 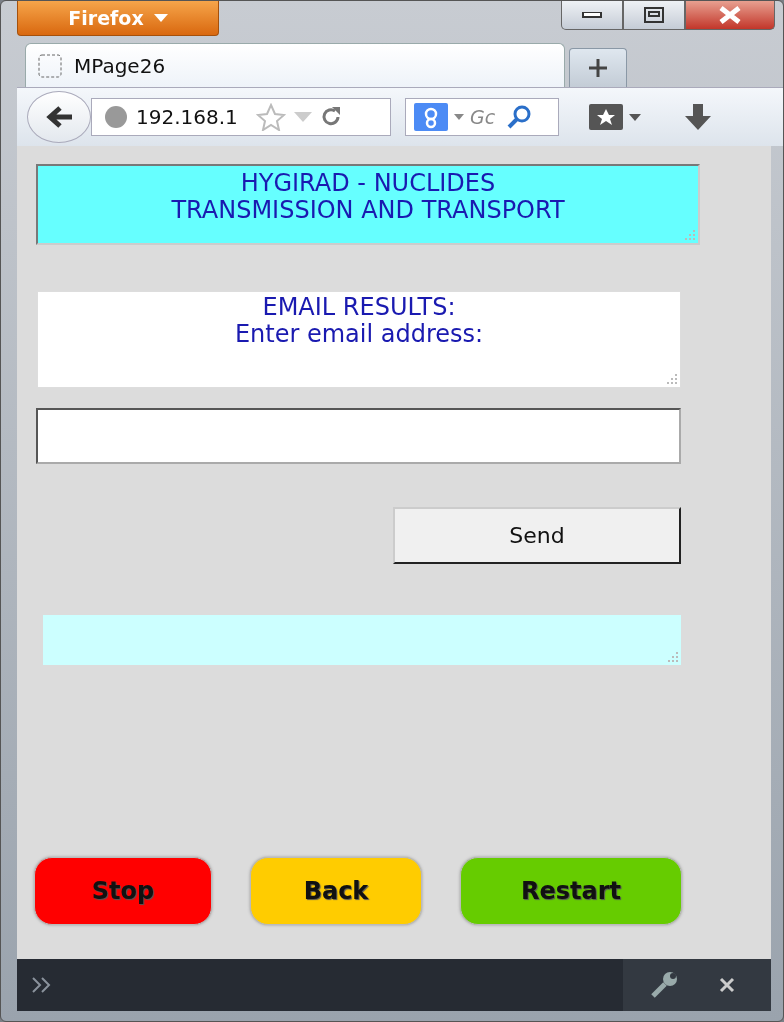 What do you see at coordinates (431, 117) in the screenshot?
I see `google-logo-icon` at bounding box center [431, 117].